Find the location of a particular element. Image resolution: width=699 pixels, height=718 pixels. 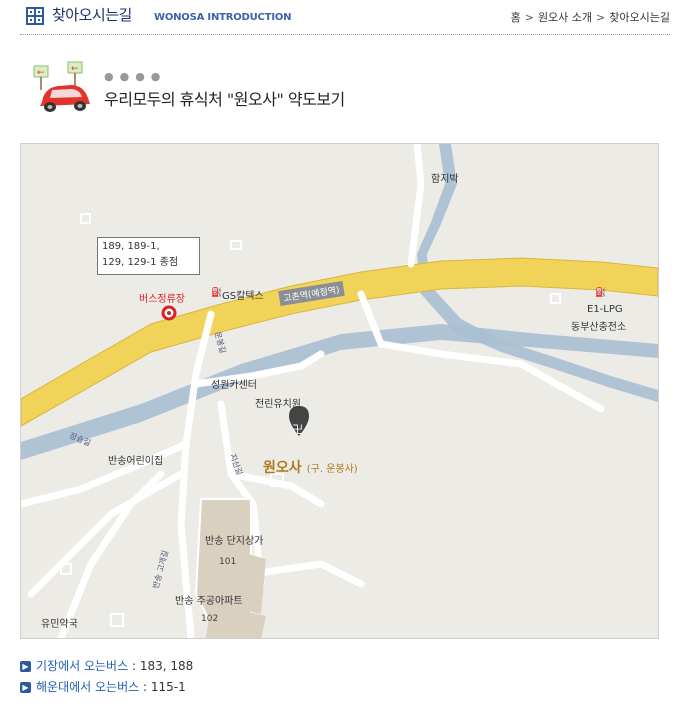

e1-station-label-2: 동부산충전소 is located at coordinates (599, 327).